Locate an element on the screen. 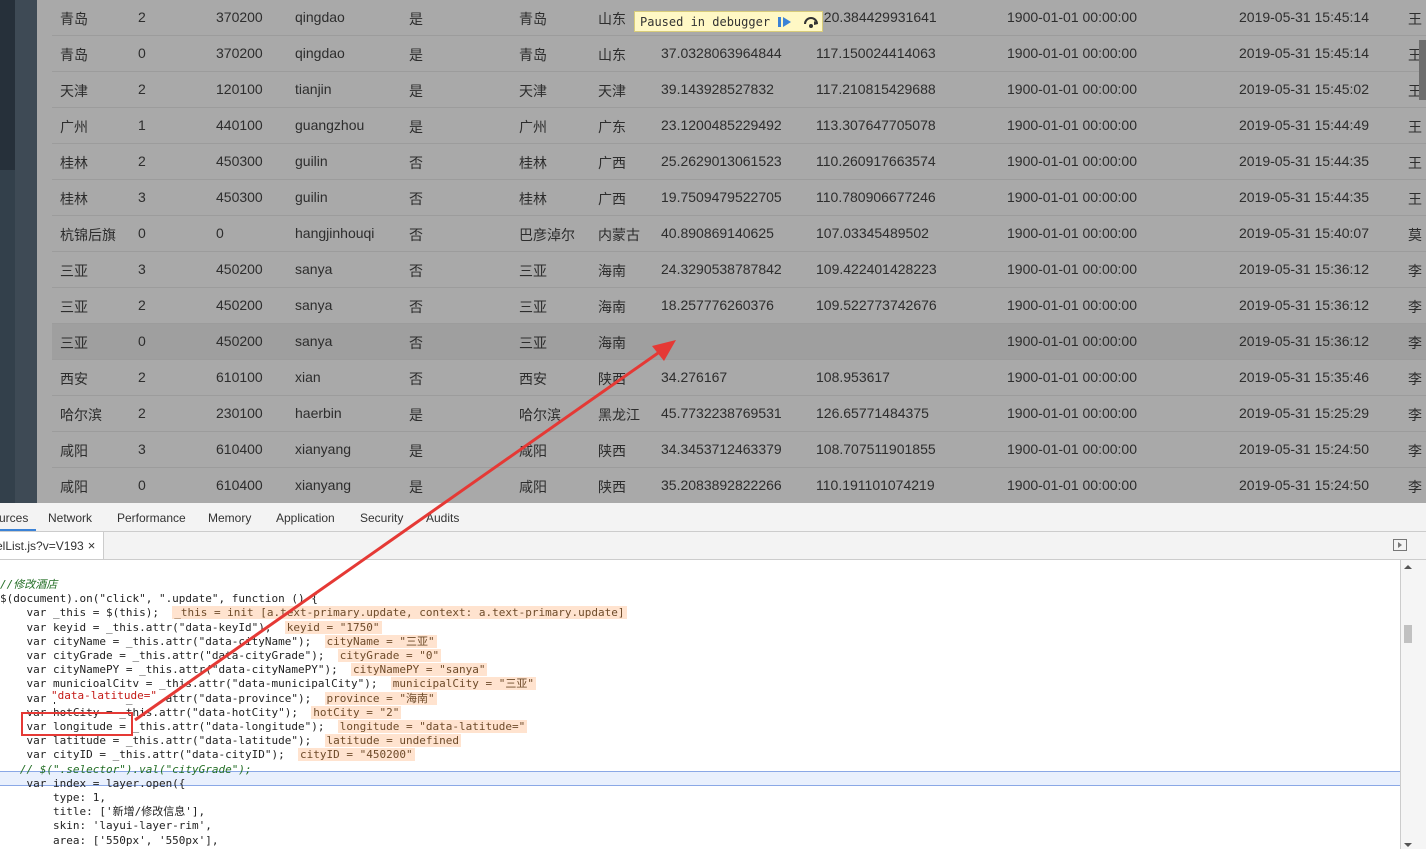 Image resolution: width=1426 pixels, height=849 pixels. code-line: area: ['550px', '550px'], is located at coordinates (109, 841).